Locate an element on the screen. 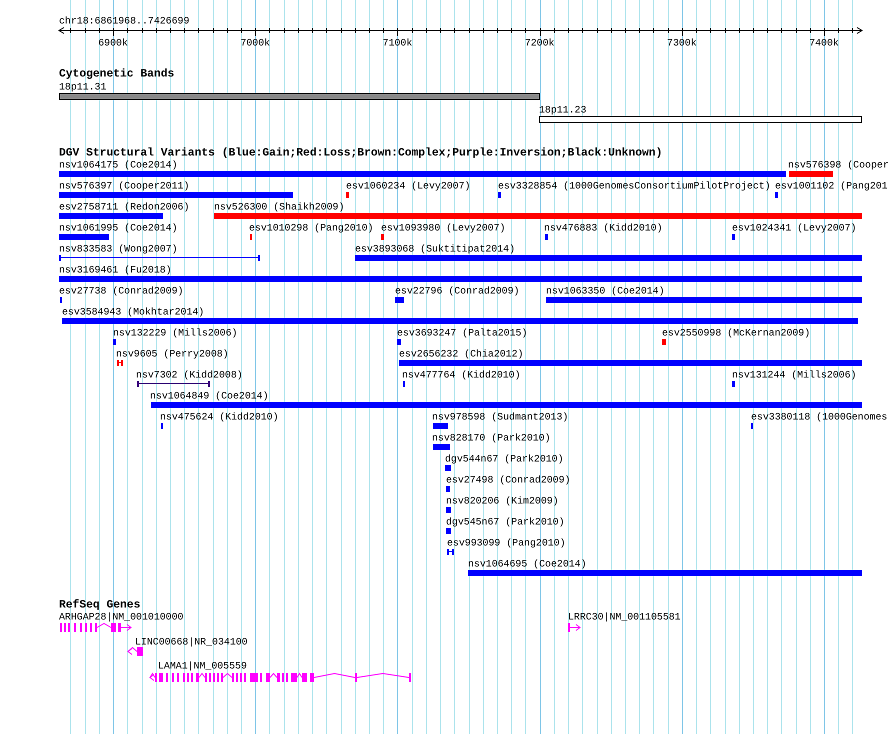 Image resolution: width=890 pixels, height=734 pixels. variant-label: esv1093980 (Levy2007) is located at coordinates (443, 228).